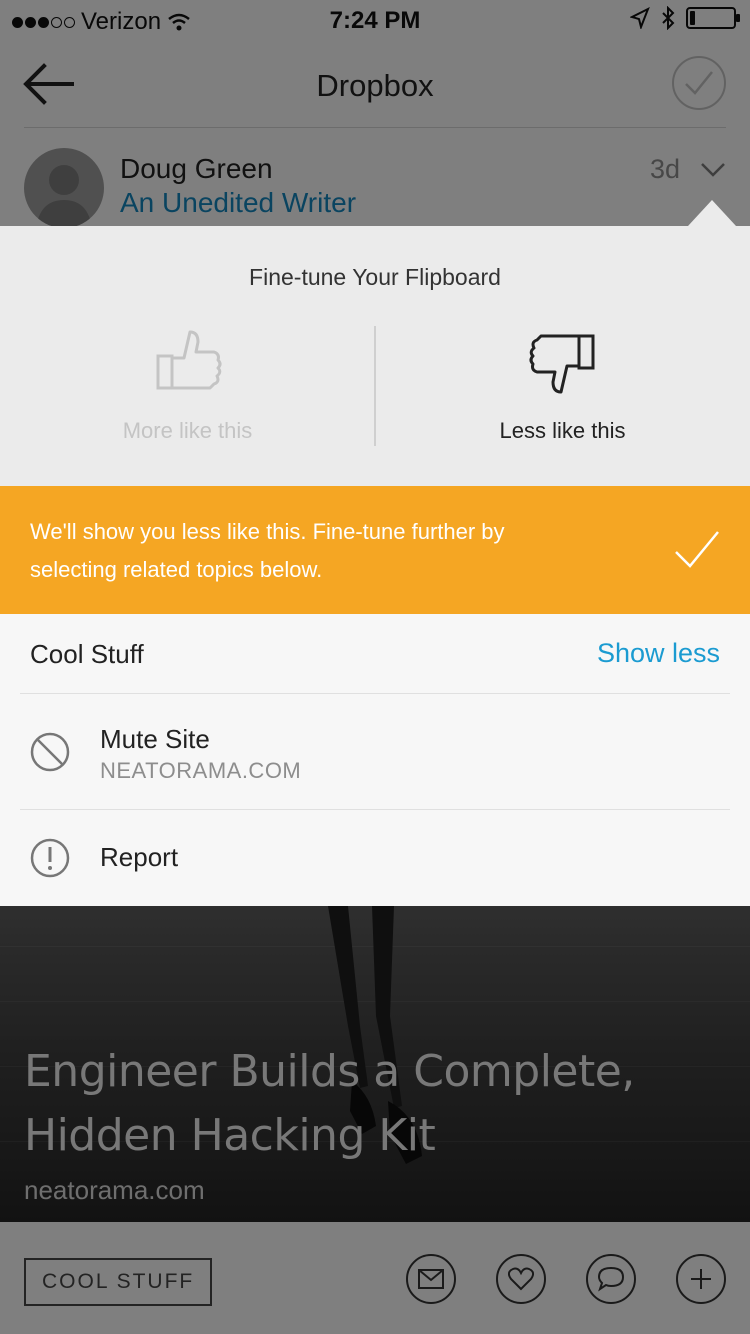 This screenshot has width=750, height=1334. Describe the element at coordinates (50, 858) in the screenshot. I see `exclamation-circle-icon` at that location.